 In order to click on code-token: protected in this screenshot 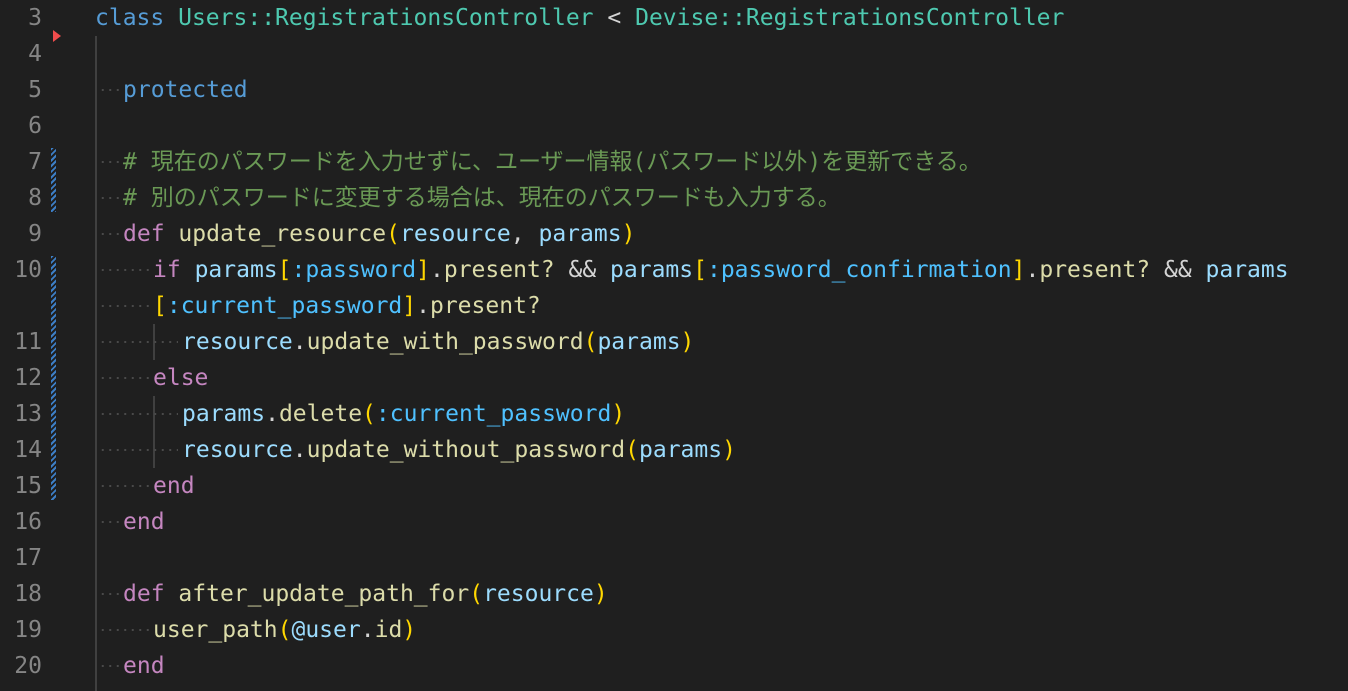, I will do `click(185, 90)`.